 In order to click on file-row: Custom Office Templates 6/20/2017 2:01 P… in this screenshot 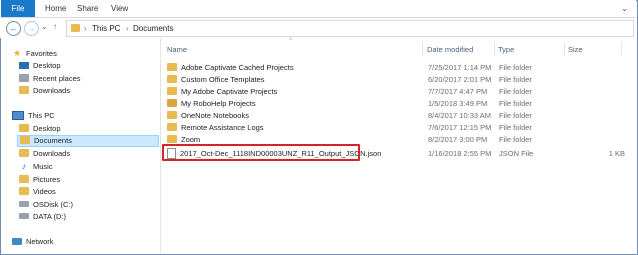, I will do `click(398, 79)`.